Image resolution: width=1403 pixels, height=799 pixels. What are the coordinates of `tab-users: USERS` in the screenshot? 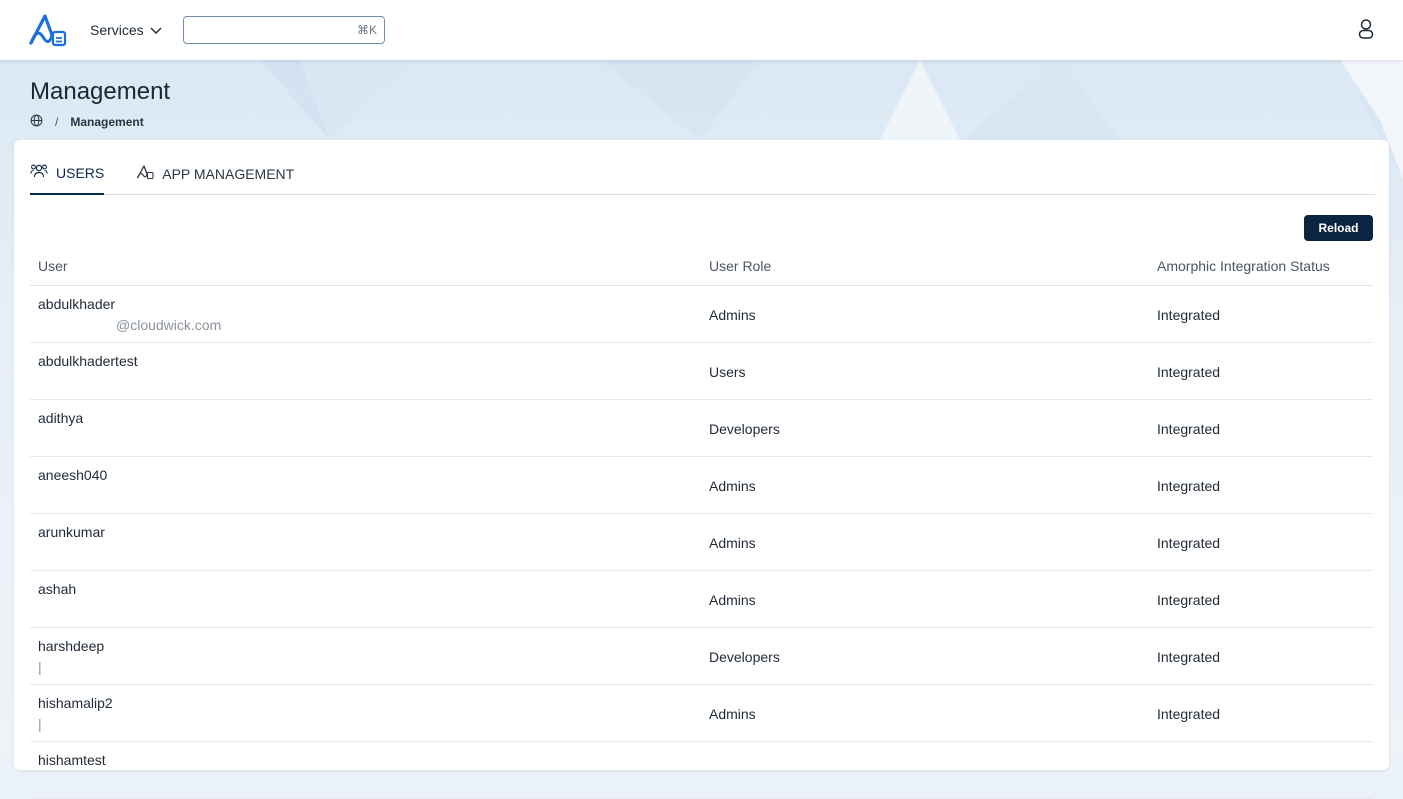 It's located at (67, 177).